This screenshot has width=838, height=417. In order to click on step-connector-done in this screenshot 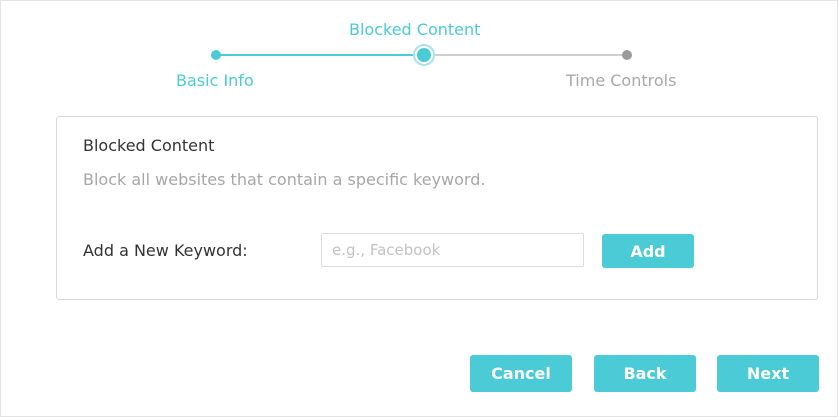, I will do `click(319, 55)`.